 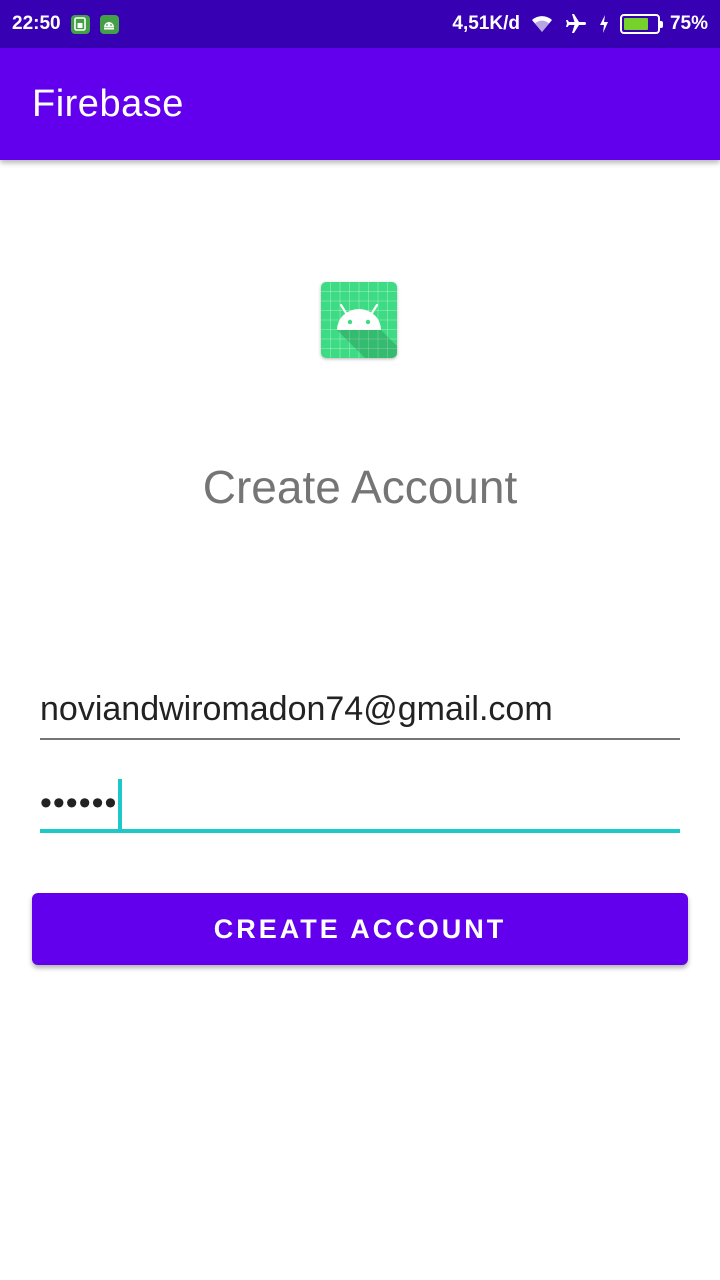 I want to click on app-title: Firebase, so click(x=108, y=103).